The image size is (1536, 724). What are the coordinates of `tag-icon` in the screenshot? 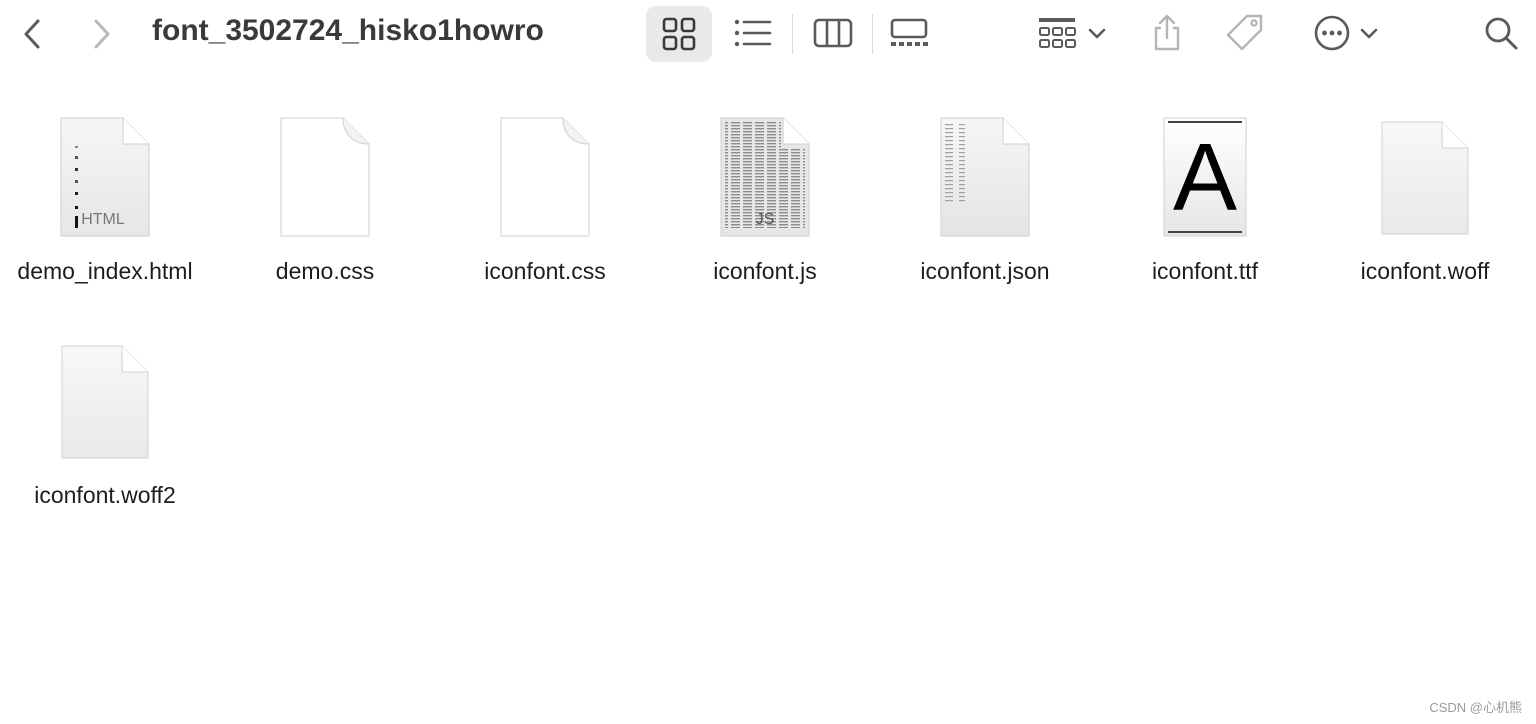 It's located at (1244, 32).